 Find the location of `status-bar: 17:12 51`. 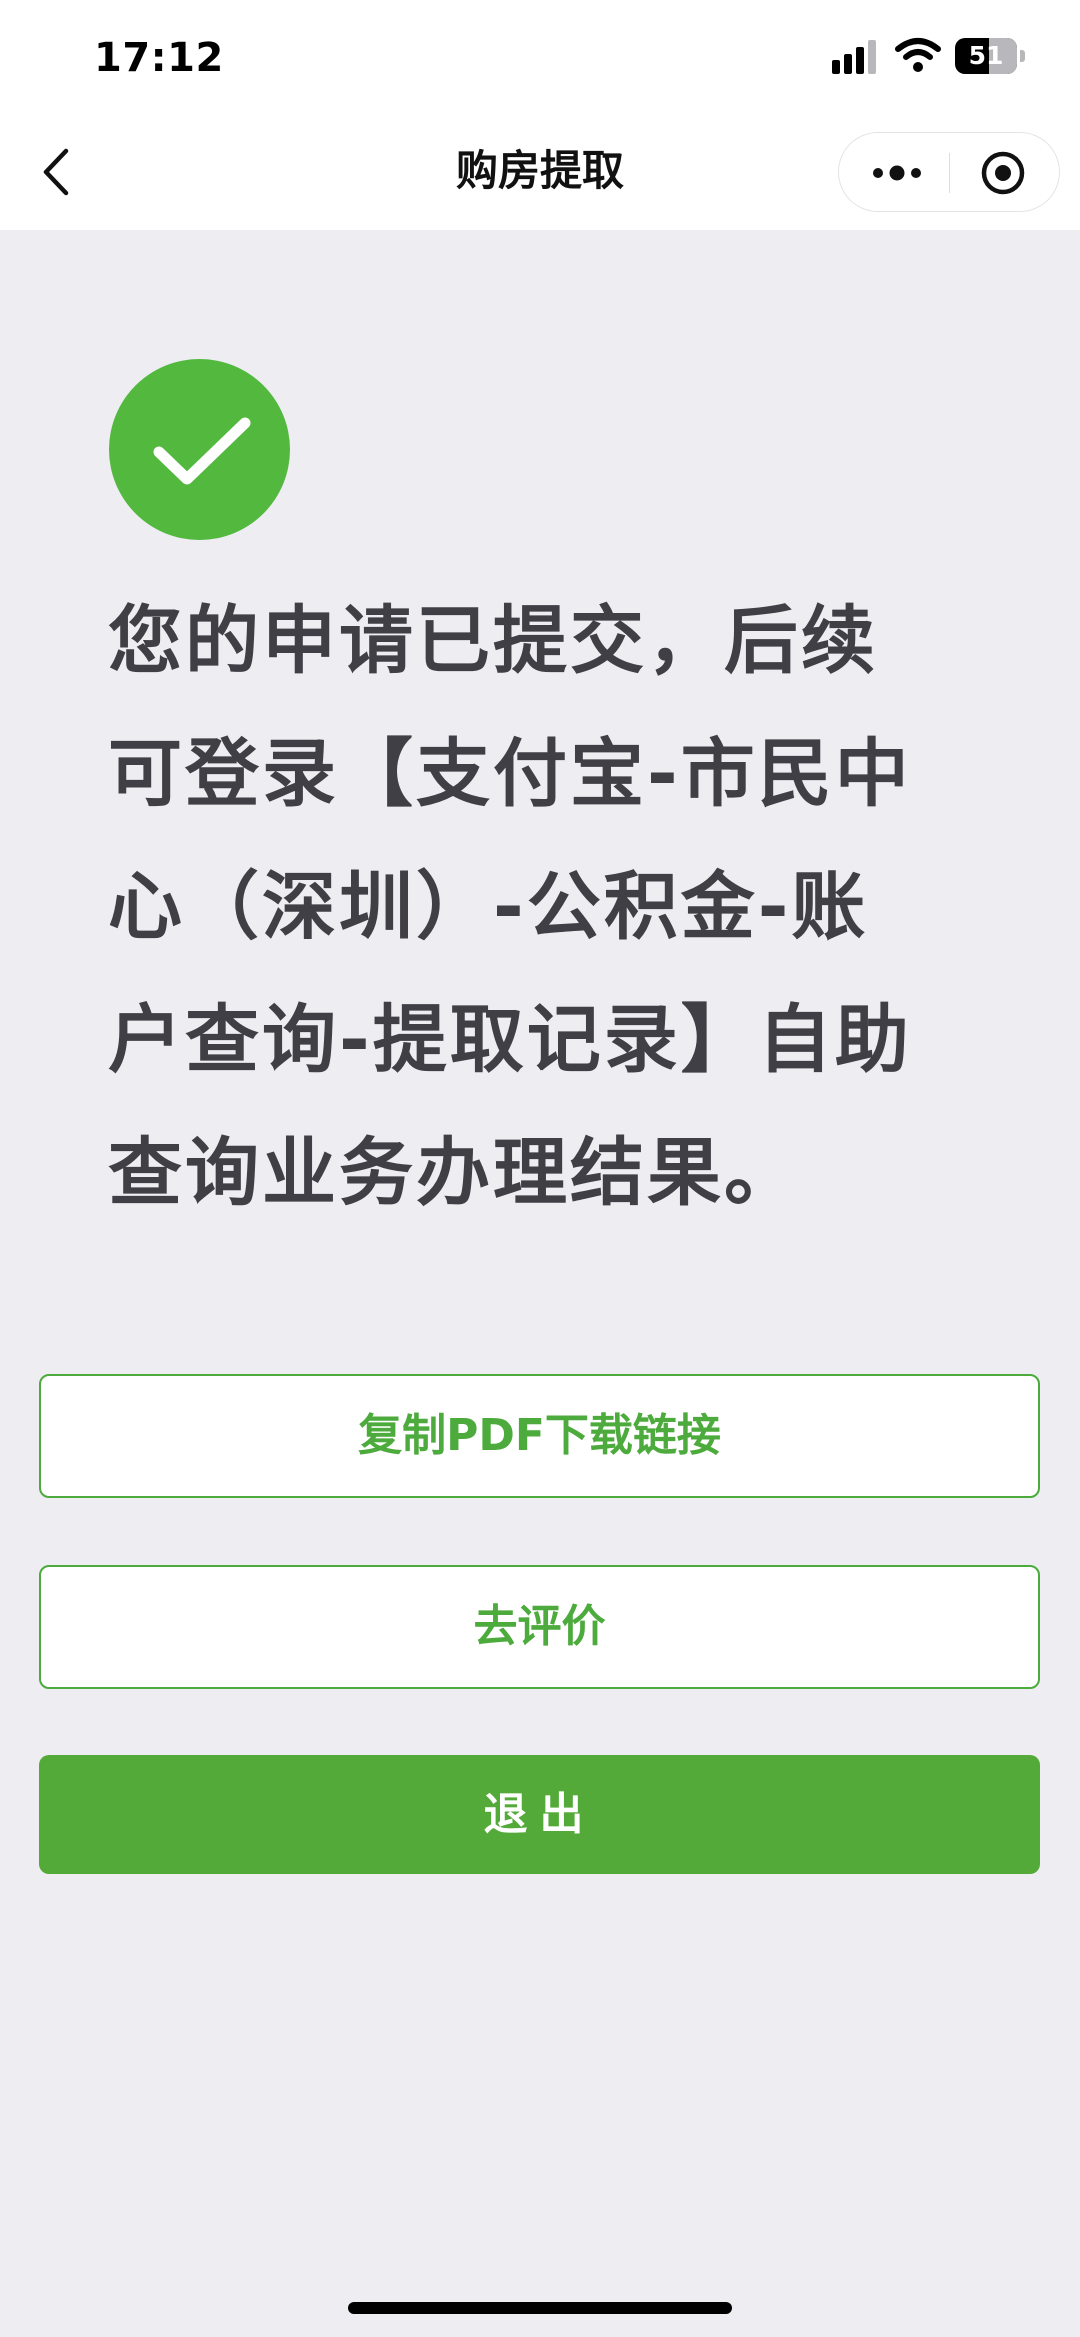

status-bar: 17:12 51 is located at coordinates (540, 57).